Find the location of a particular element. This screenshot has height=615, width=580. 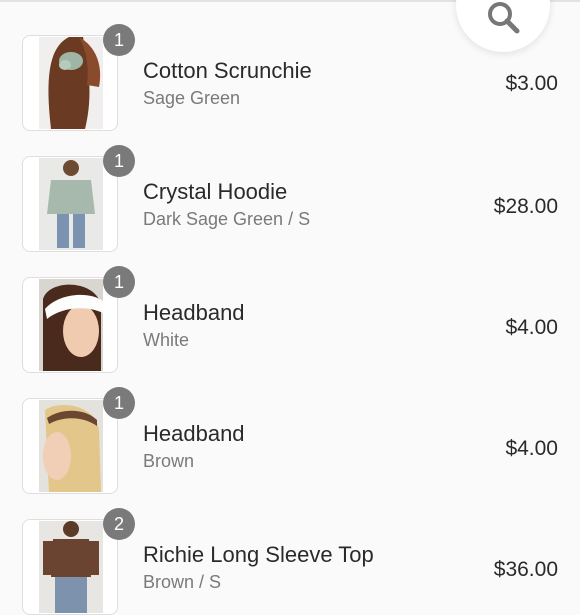

product-name: Richie Long Sleeve Top is located at coordinates (258, 555).